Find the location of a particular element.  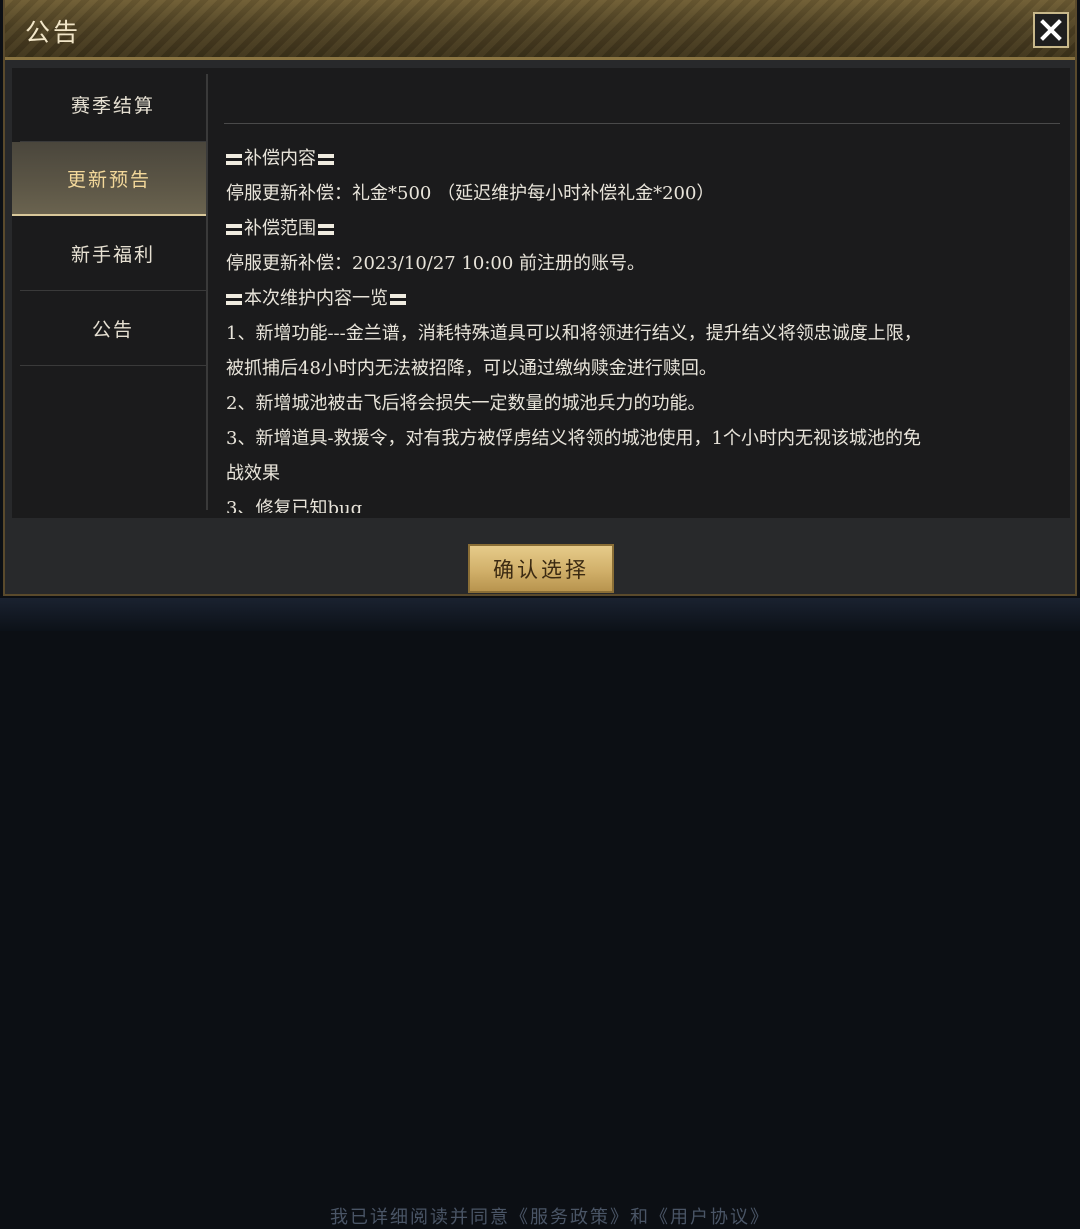

dialog-title: 公告 is located at coordinates (53, 32).